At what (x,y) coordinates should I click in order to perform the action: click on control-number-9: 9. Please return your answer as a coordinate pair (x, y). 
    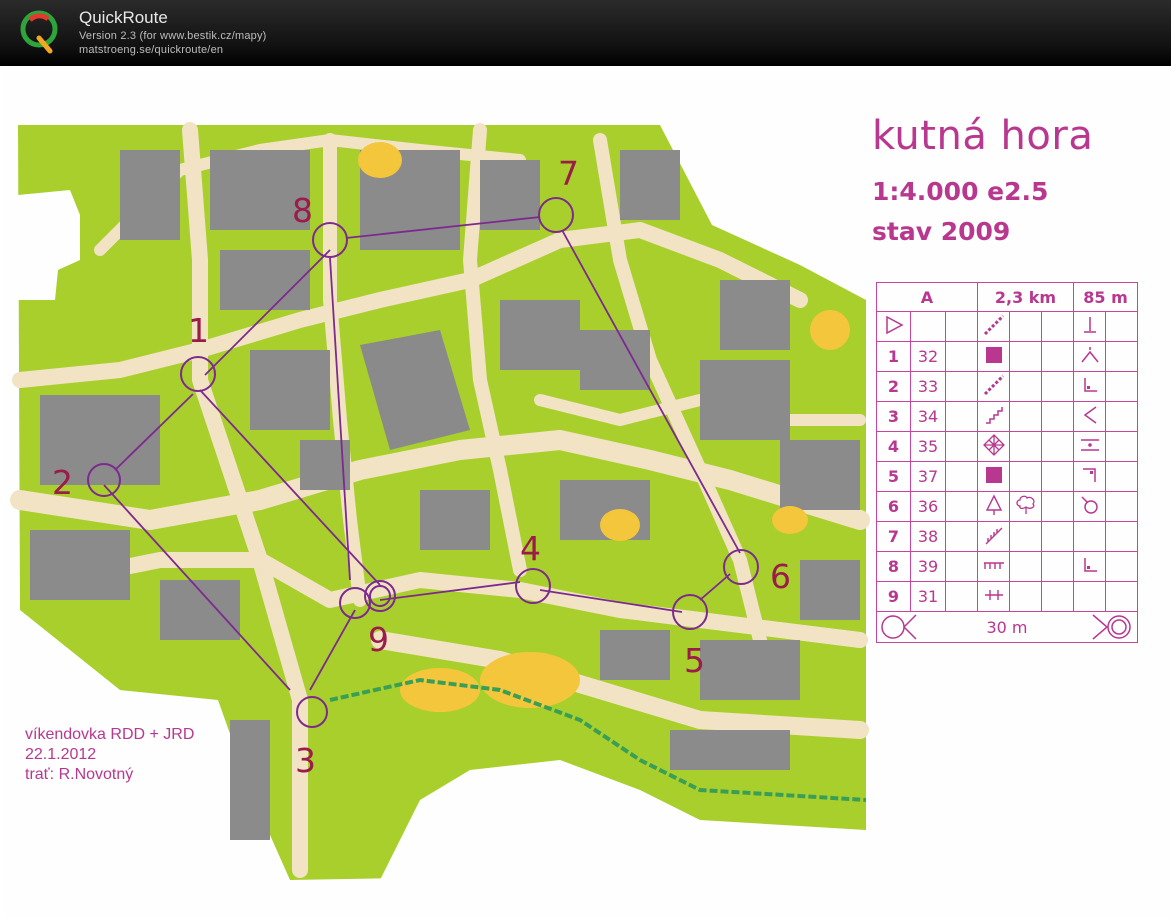
    Looking at the image, I should click on (378, 639).